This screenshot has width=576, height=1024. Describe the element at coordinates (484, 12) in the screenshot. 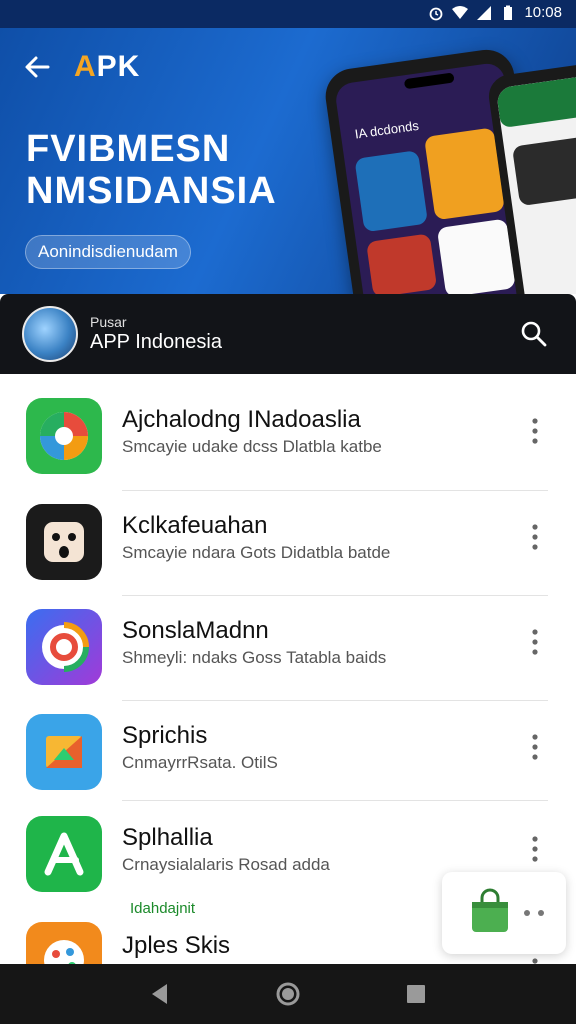

I see `signal-icon` at that location.